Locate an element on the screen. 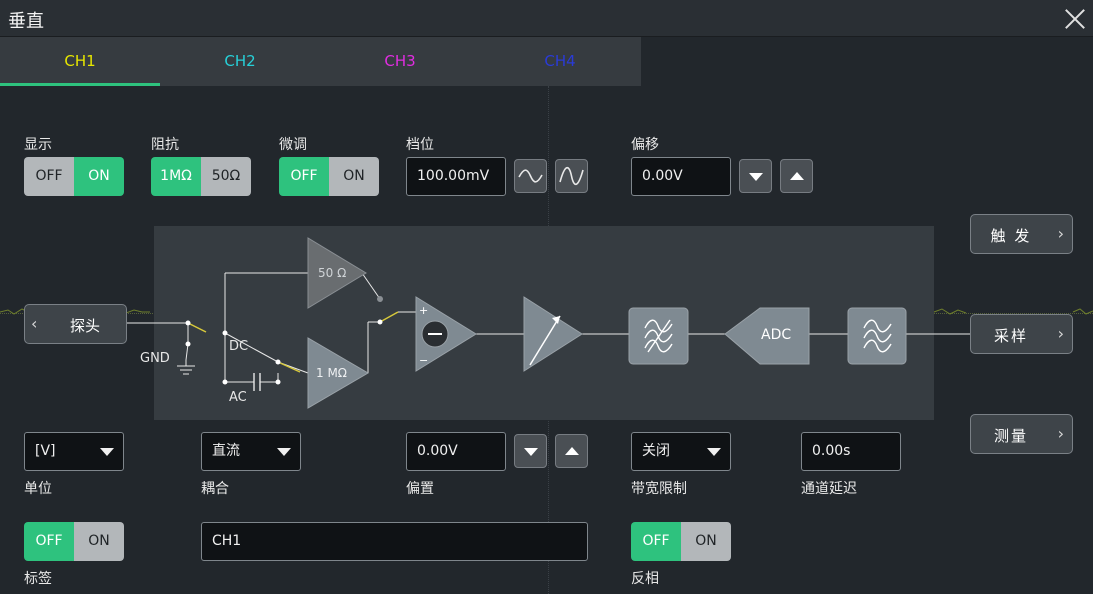 The height and width of the screenshot is (594, 1093). offset-increase-button is located at coordinates (796, 176).